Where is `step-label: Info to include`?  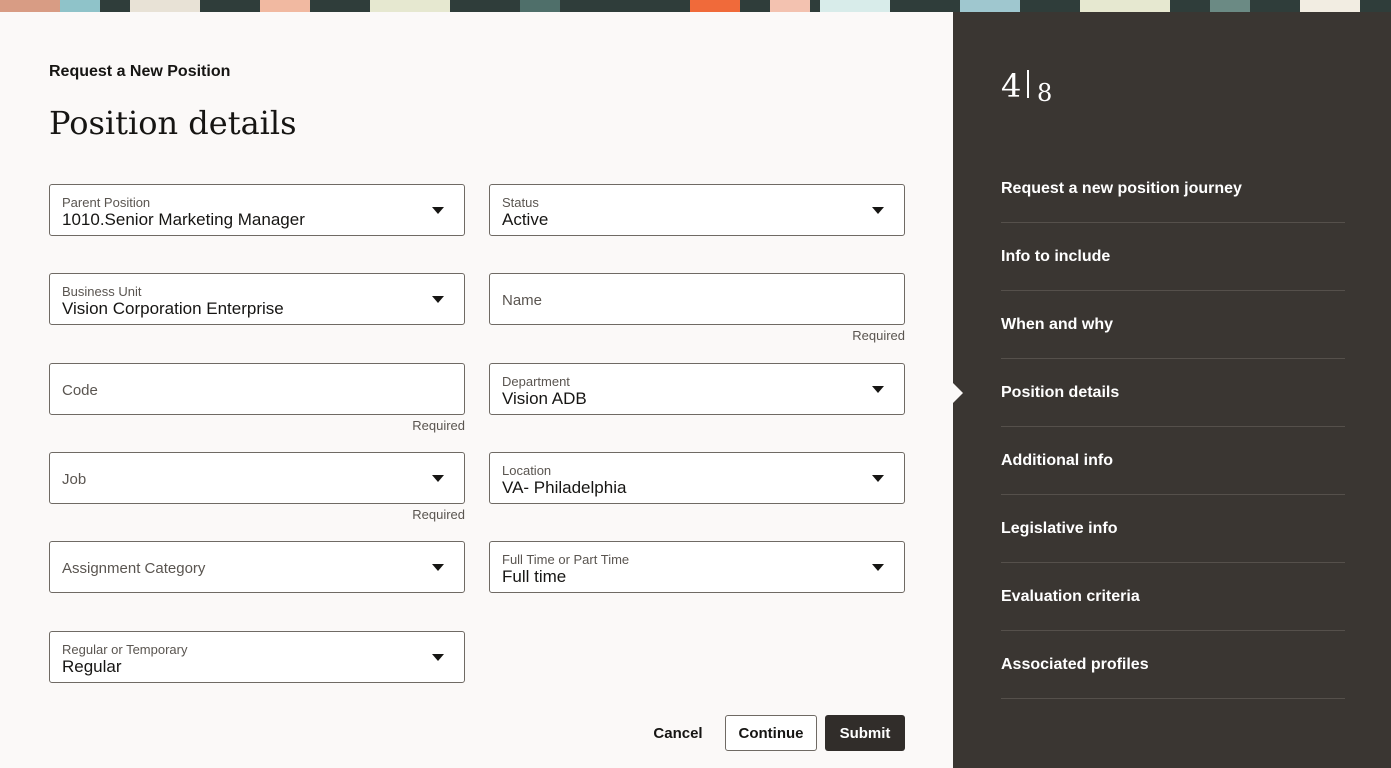
step-label: Info to include is located at coordinates (1056, 256).